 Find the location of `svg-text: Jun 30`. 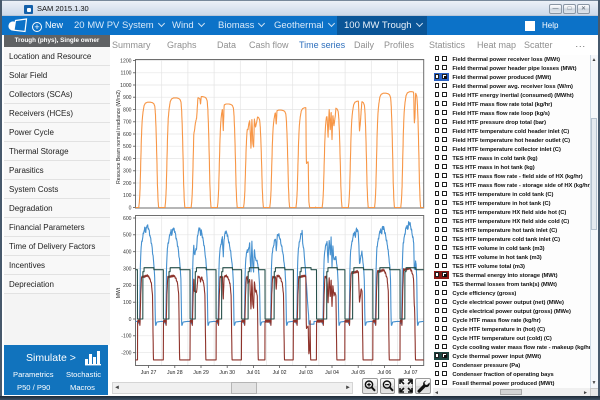

svg-text: Jun 30 is located at coordinates (227, 373).